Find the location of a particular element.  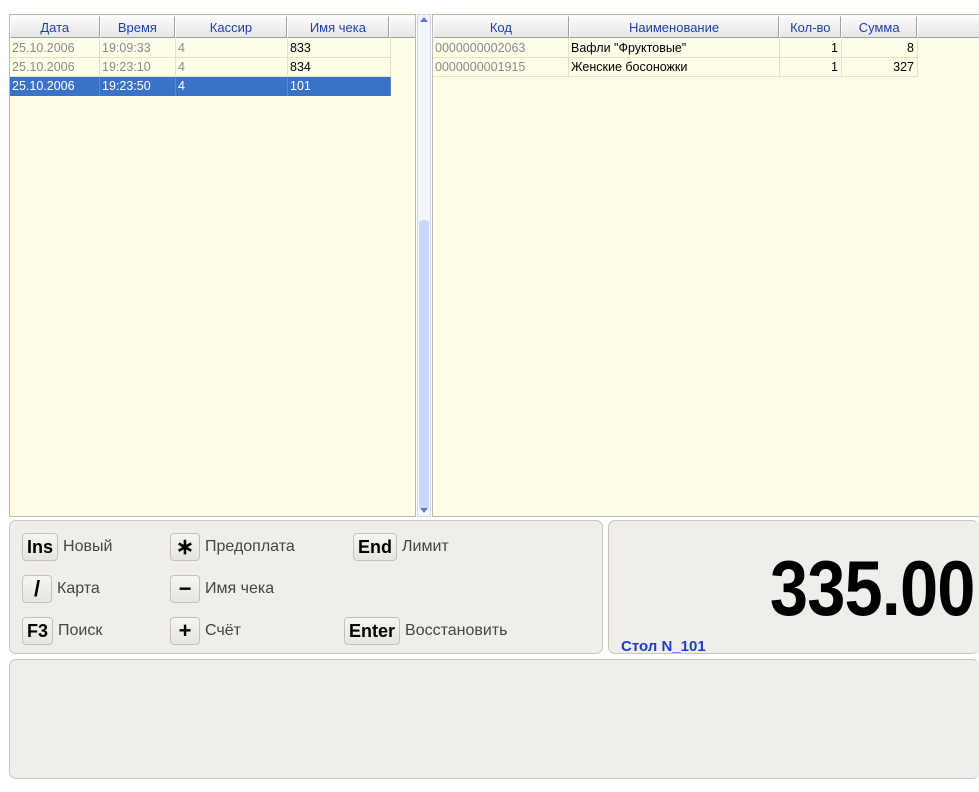

key-ins: Ins is located at coordinates (40, 547).